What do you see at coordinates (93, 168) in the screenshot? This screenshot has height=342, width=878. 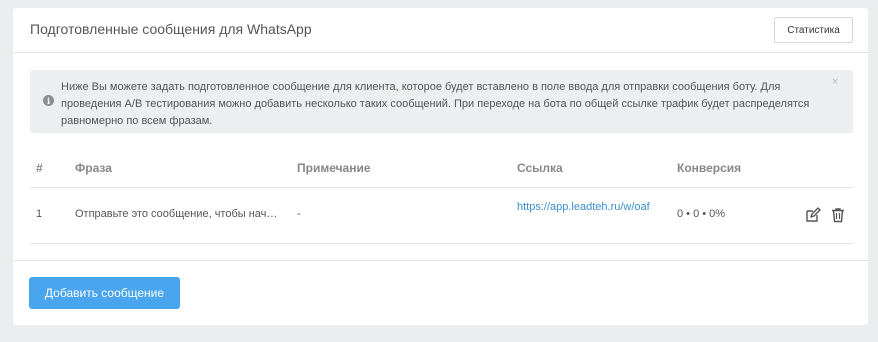 I see `column-phrase: Фраза` at bounding box center [93, 168].